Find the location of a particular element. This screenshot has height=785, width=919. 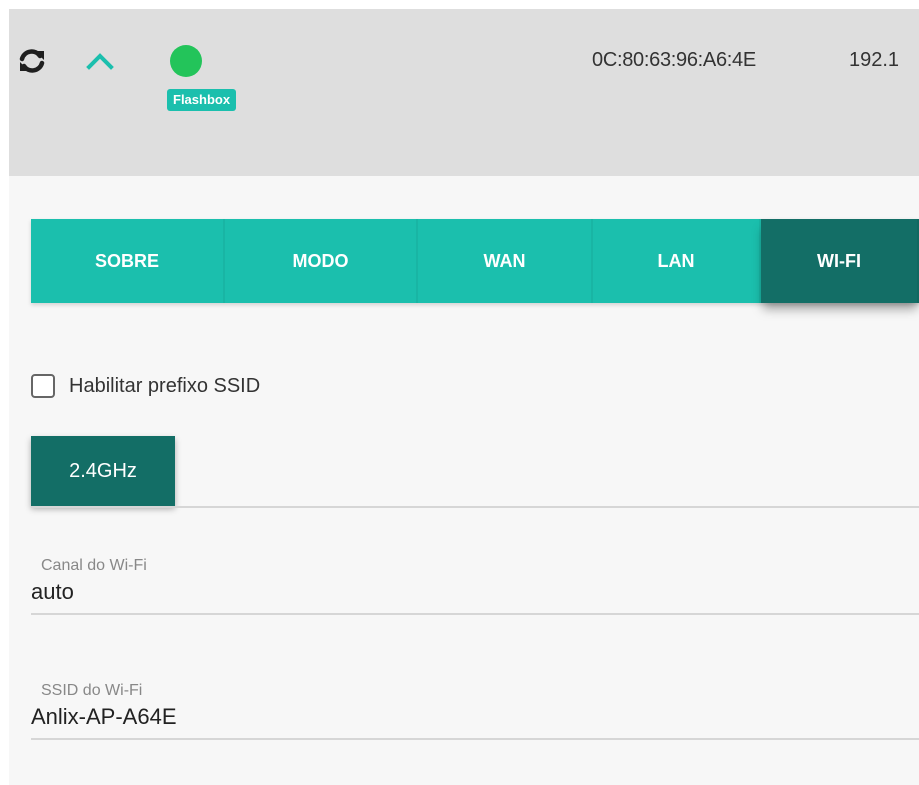

refresh-icon is located at coordinates (32, 61).